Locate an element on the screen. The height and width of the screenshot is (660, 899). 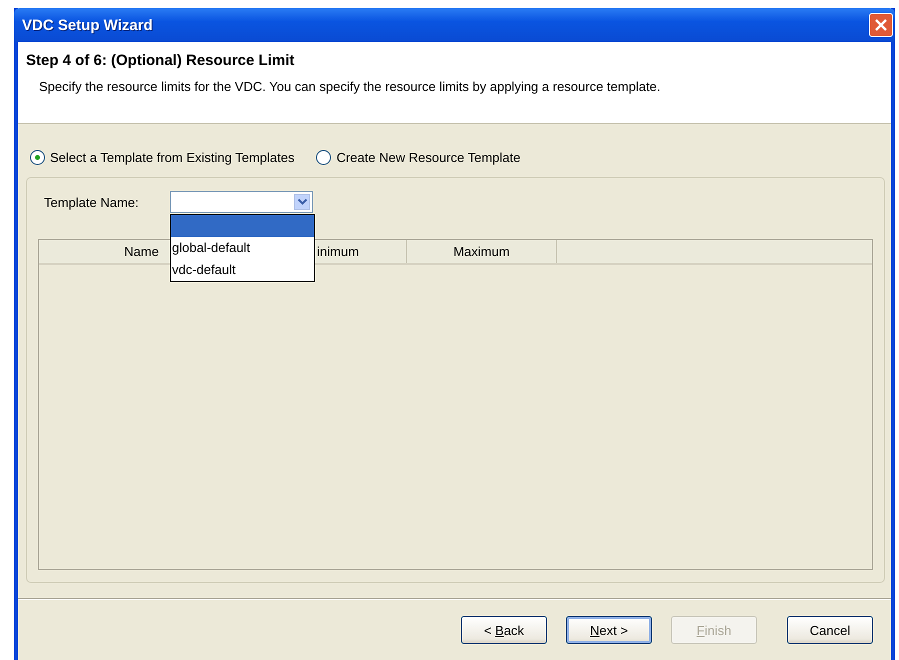
wizard-button: Cancel is located at coordinates (830, 630).